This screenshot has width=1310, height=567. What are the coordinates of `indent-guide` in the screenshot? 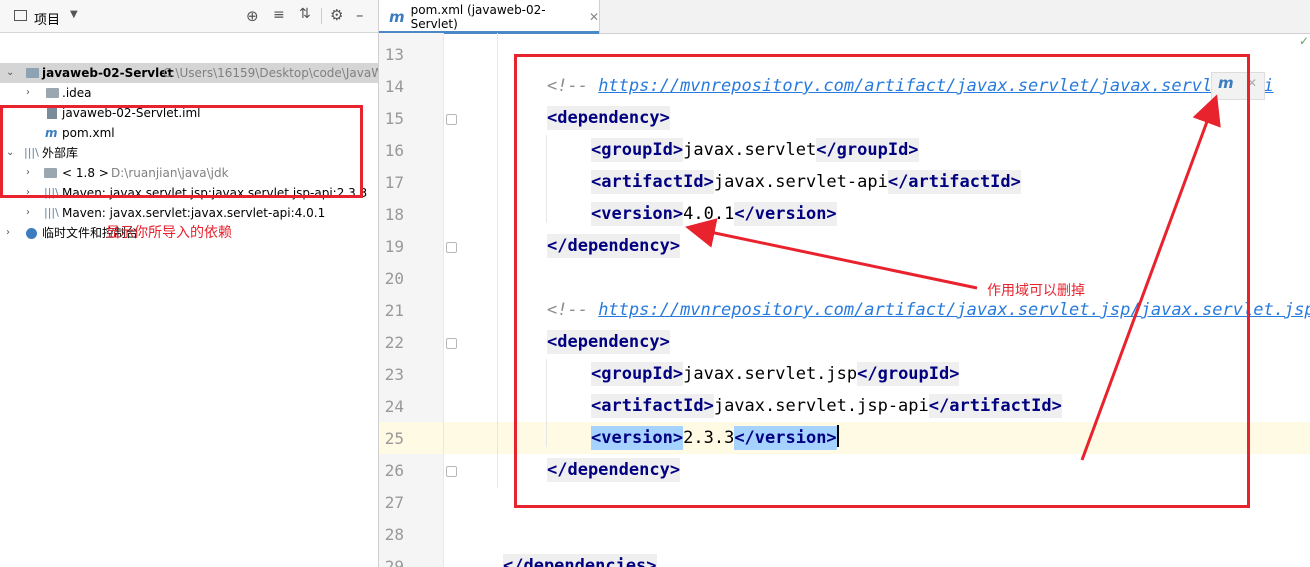 It's located at (497, 260).